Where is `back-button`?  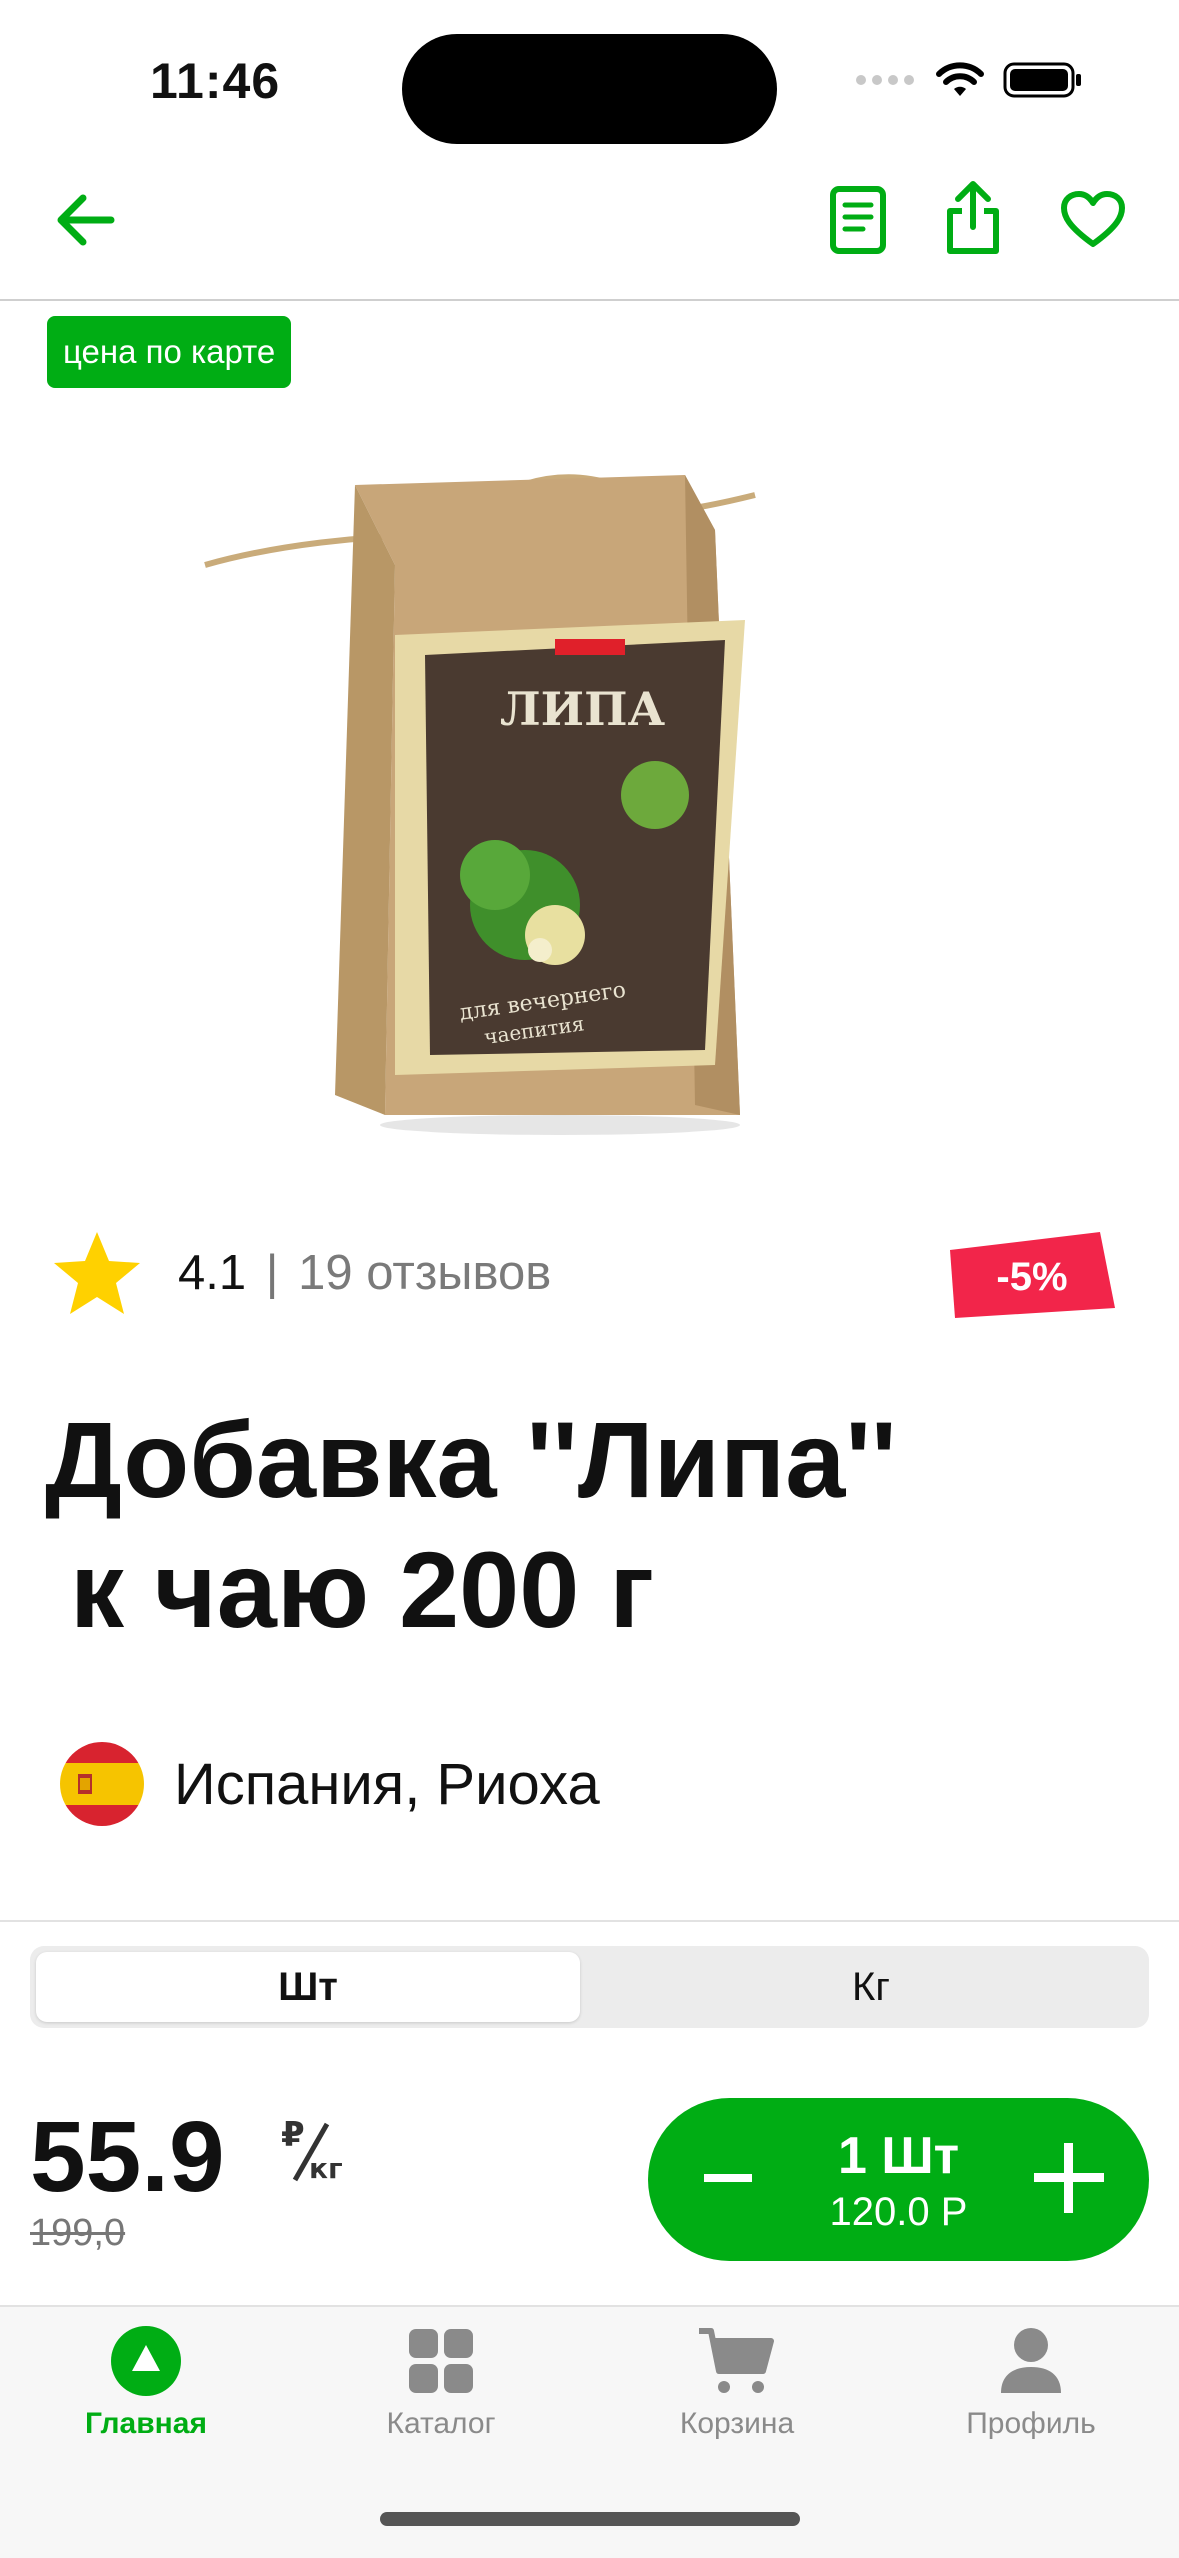 back-button is located at coordinates (85, 220).